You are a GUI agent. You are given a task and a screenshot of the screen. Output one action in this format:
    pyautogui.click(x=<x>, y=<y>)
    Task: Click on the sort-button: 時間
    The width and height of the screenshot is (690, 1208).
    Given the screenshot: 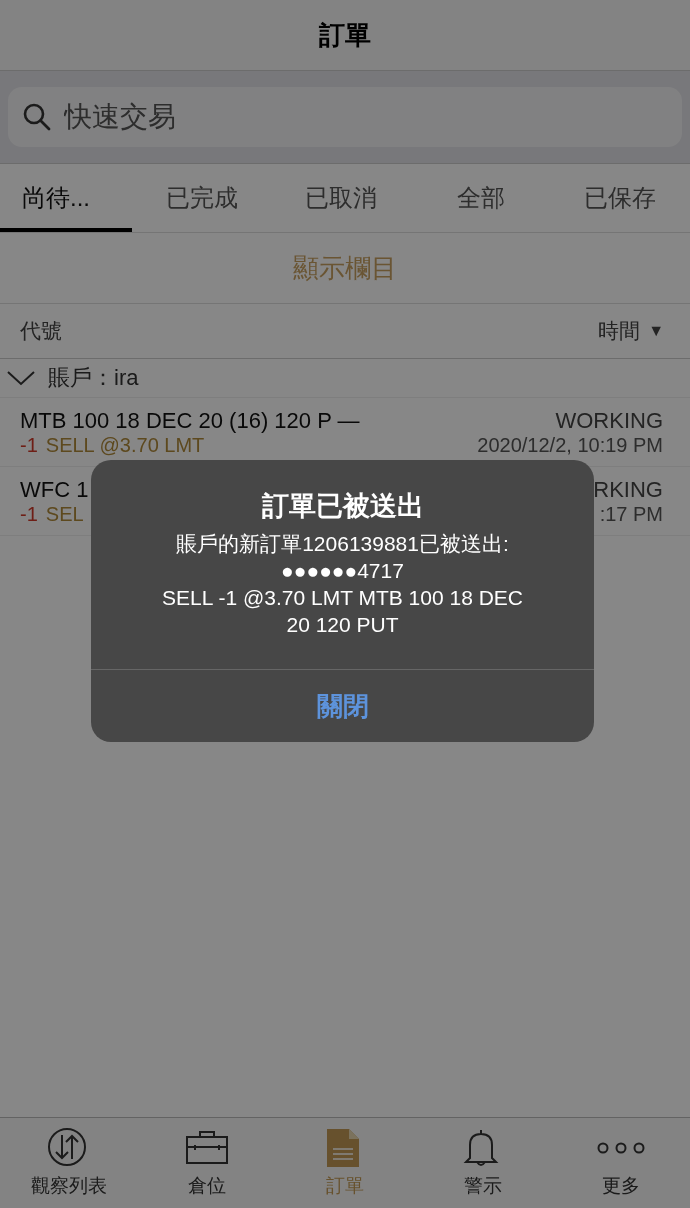 What is the action you would take?
    pyautogui.click(x=619, y=331)
    